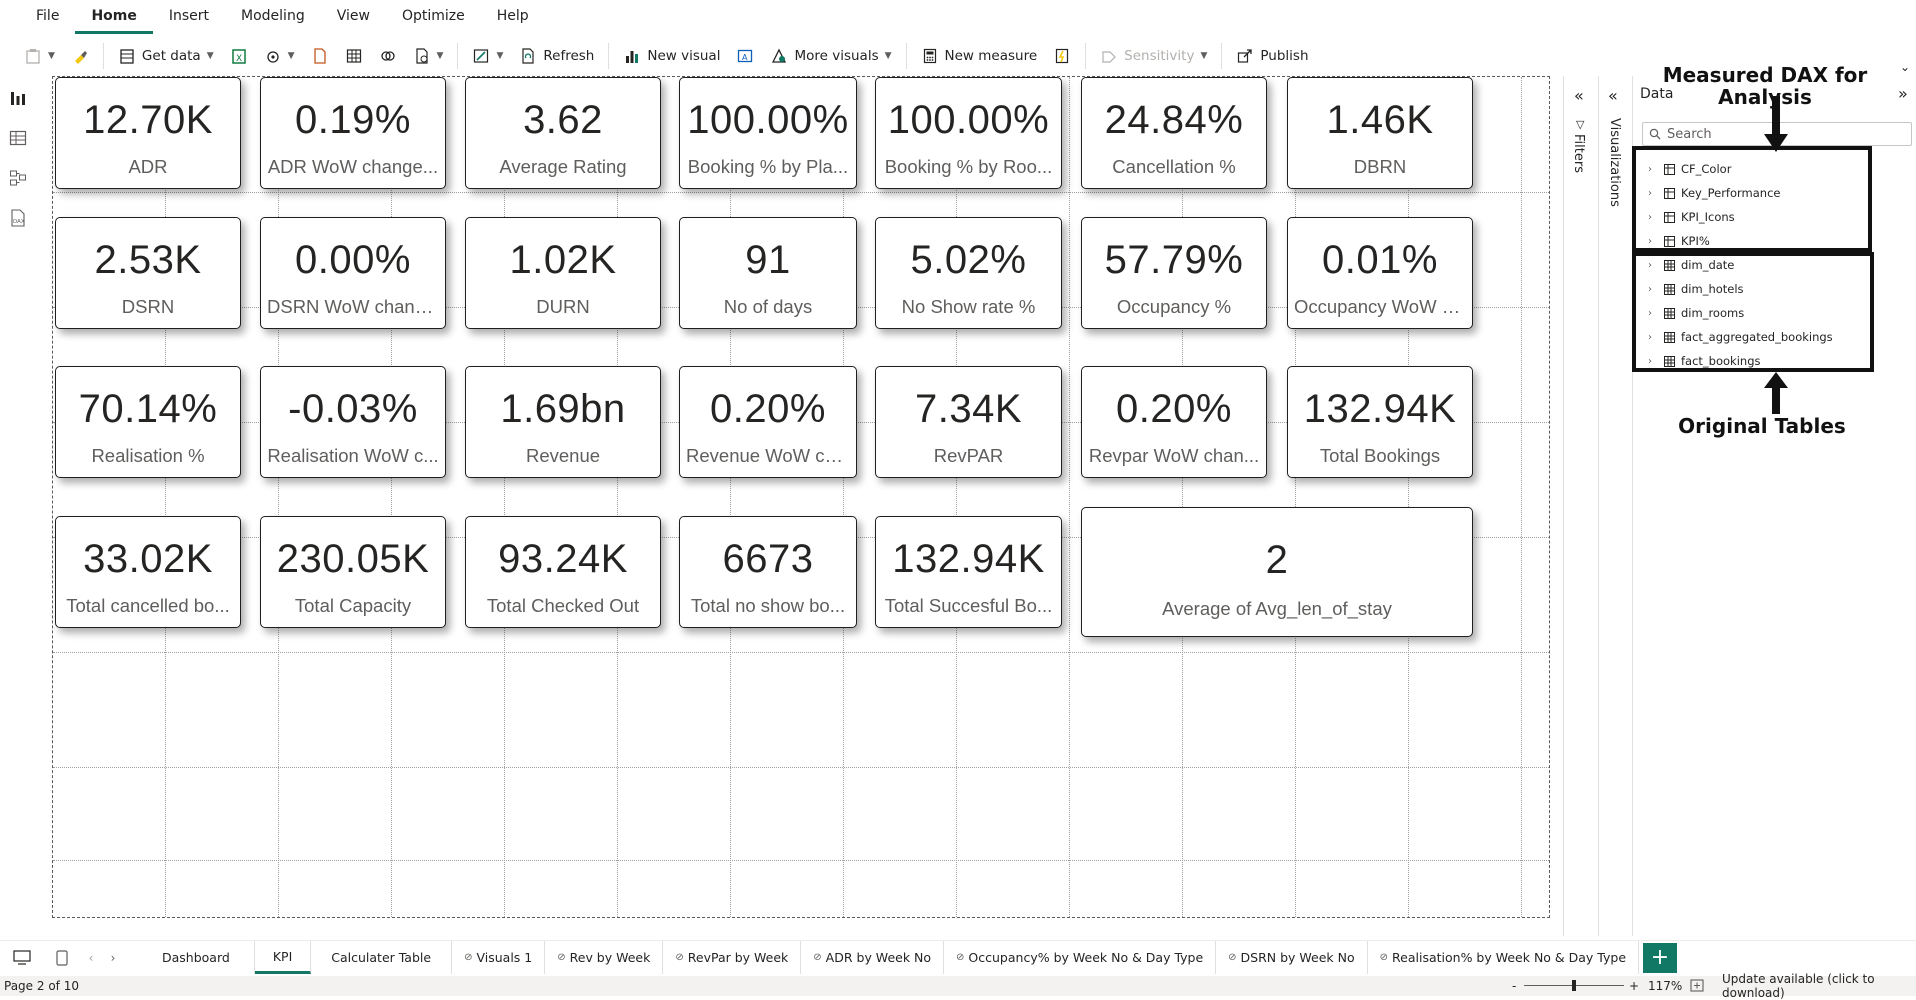 The height and width of the screenshot is (1000, 1916). I want to click on menu-file: File, so click(47, 17).